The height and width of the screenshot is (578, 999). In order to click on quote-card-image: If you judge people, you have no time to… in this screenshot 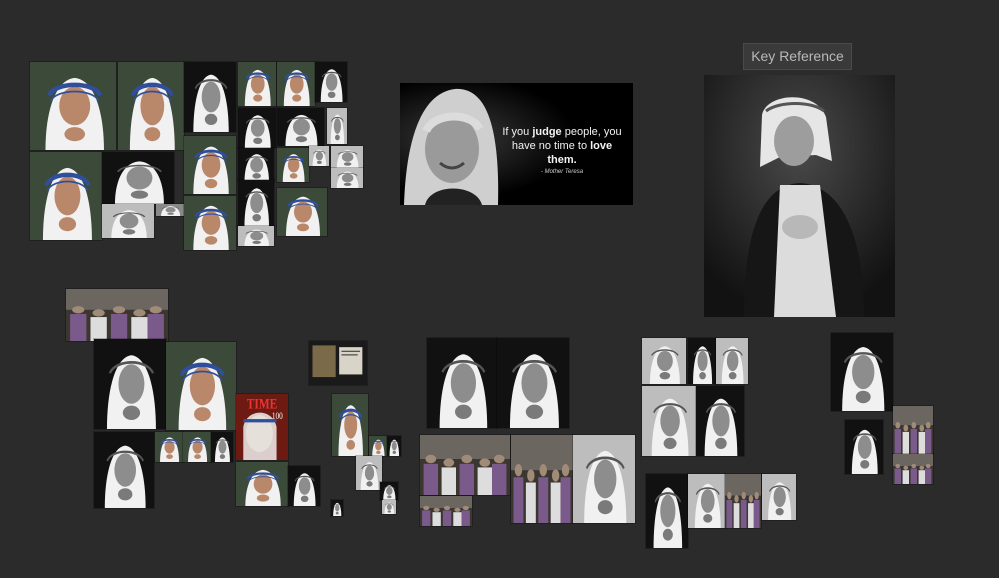, I will do `click(516, 144)`.